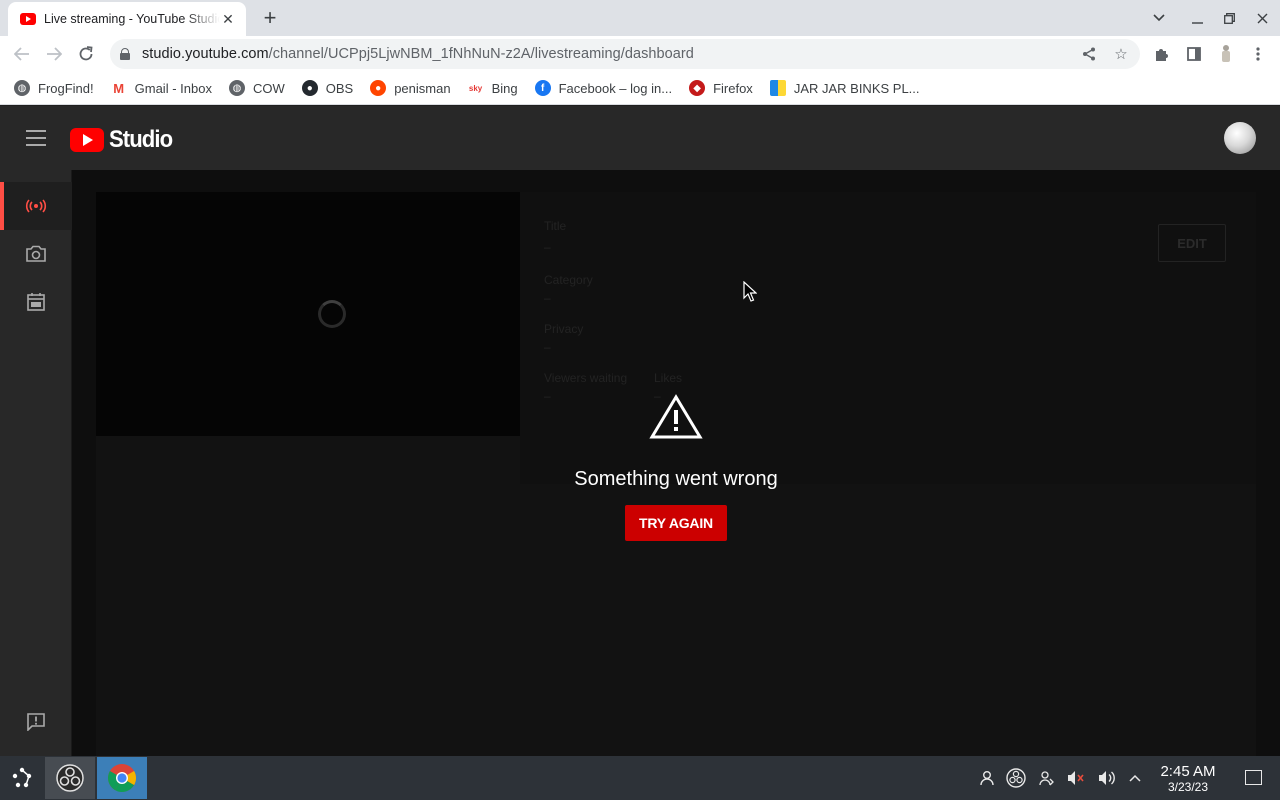 The height and width of the screenshot is (800, 1280). Describe the element at coordinates (555, 226) in the screenshot. I see `title-label: Title` at that location.